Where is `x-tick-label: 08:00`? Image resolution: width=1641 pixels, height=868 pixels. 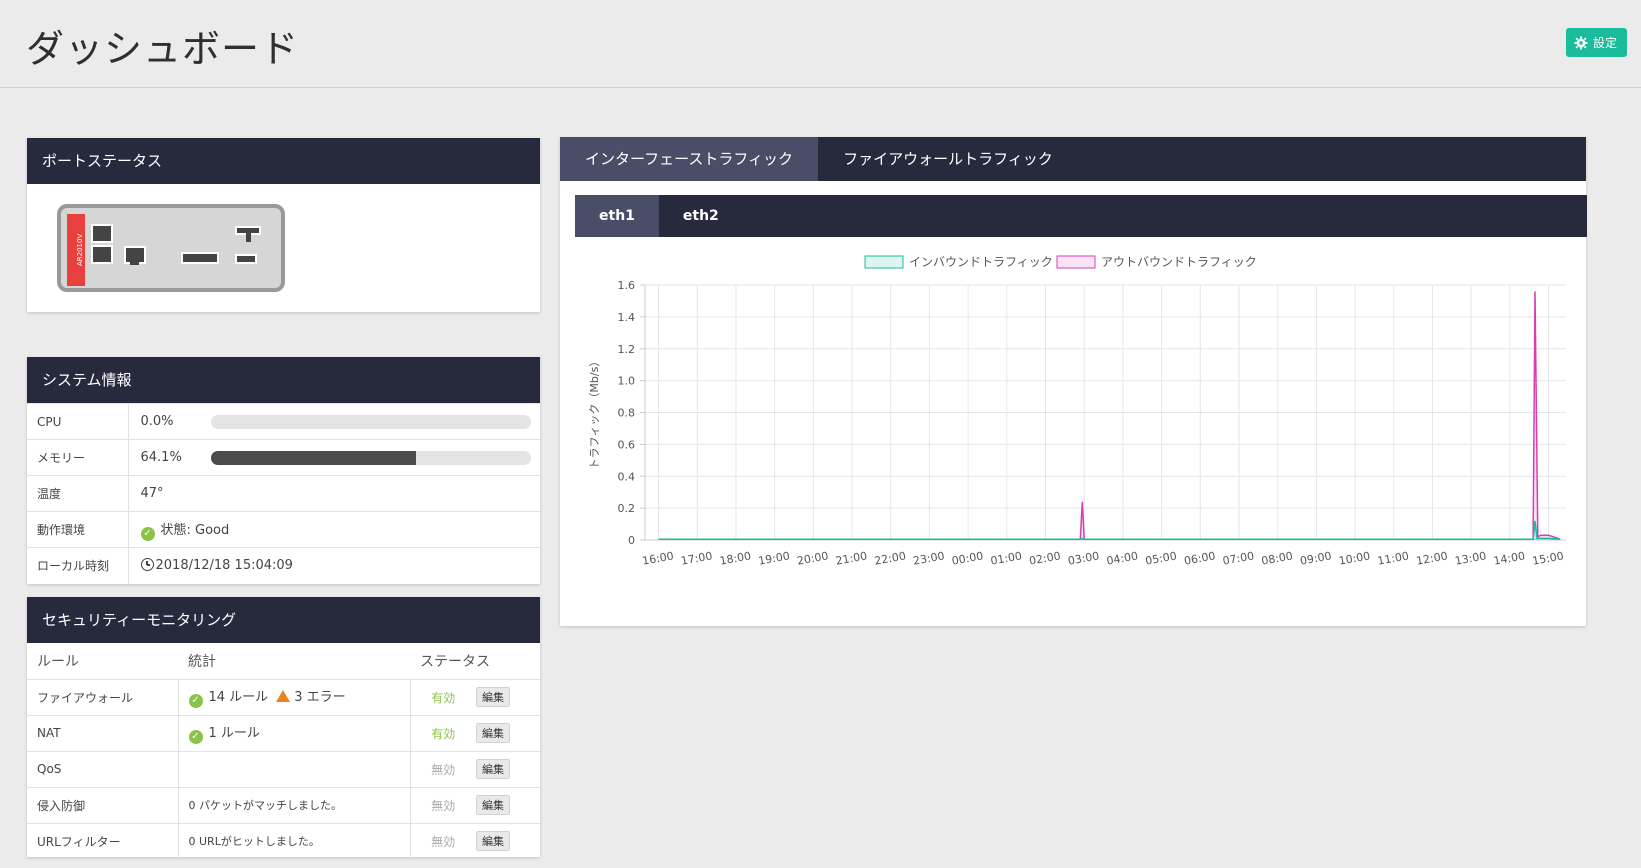
x-tick-label: 08:00 is located at coordinates (1276, 558).